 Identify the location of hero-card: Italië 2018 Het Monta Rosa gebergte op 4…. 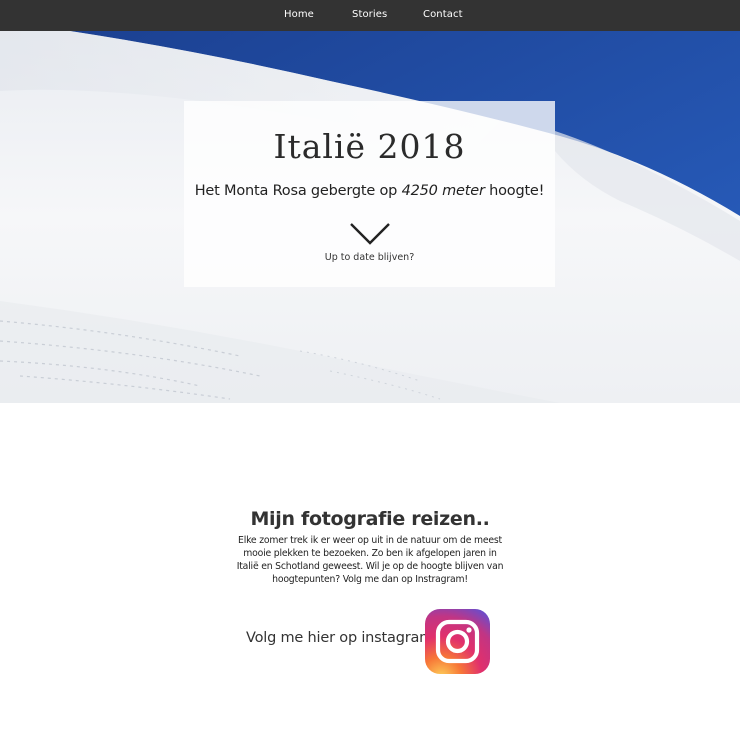
(369, 194).